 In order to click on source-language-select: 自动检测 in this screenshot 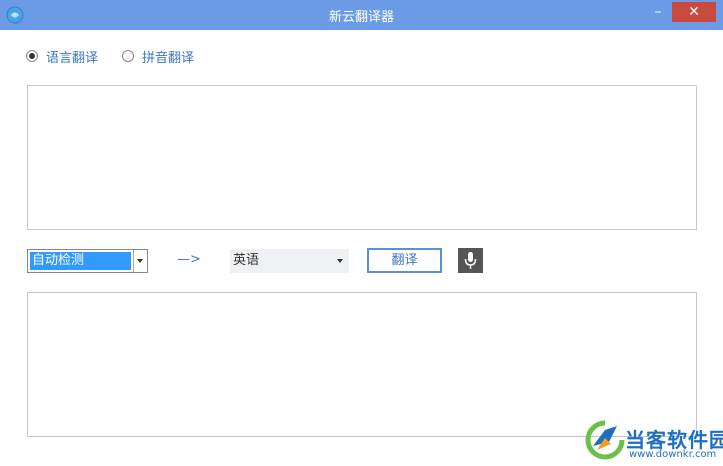, I will do `click(87, 261)`.